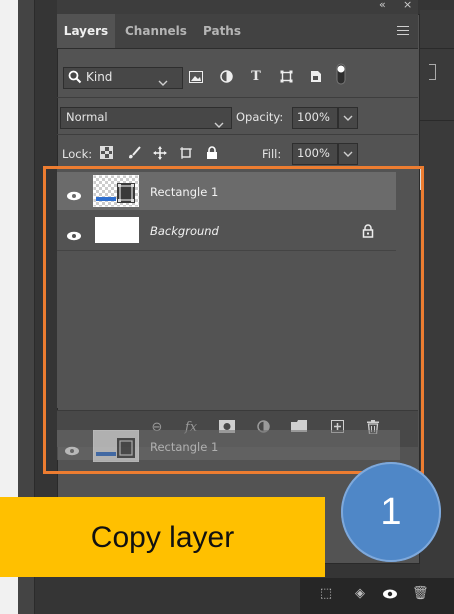  I want to click on close-icon: ×, so click(407, 5).